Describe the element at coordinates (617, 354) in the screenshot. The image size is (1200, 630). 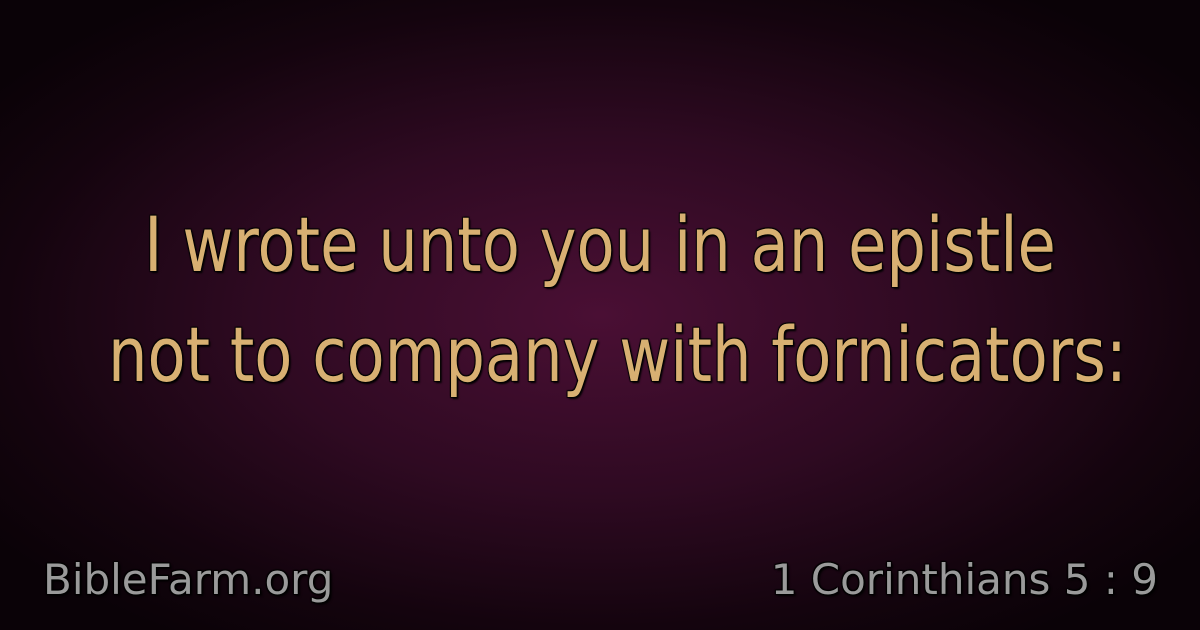
I see `verse-line-2: not to company with fornicators:` at that location.